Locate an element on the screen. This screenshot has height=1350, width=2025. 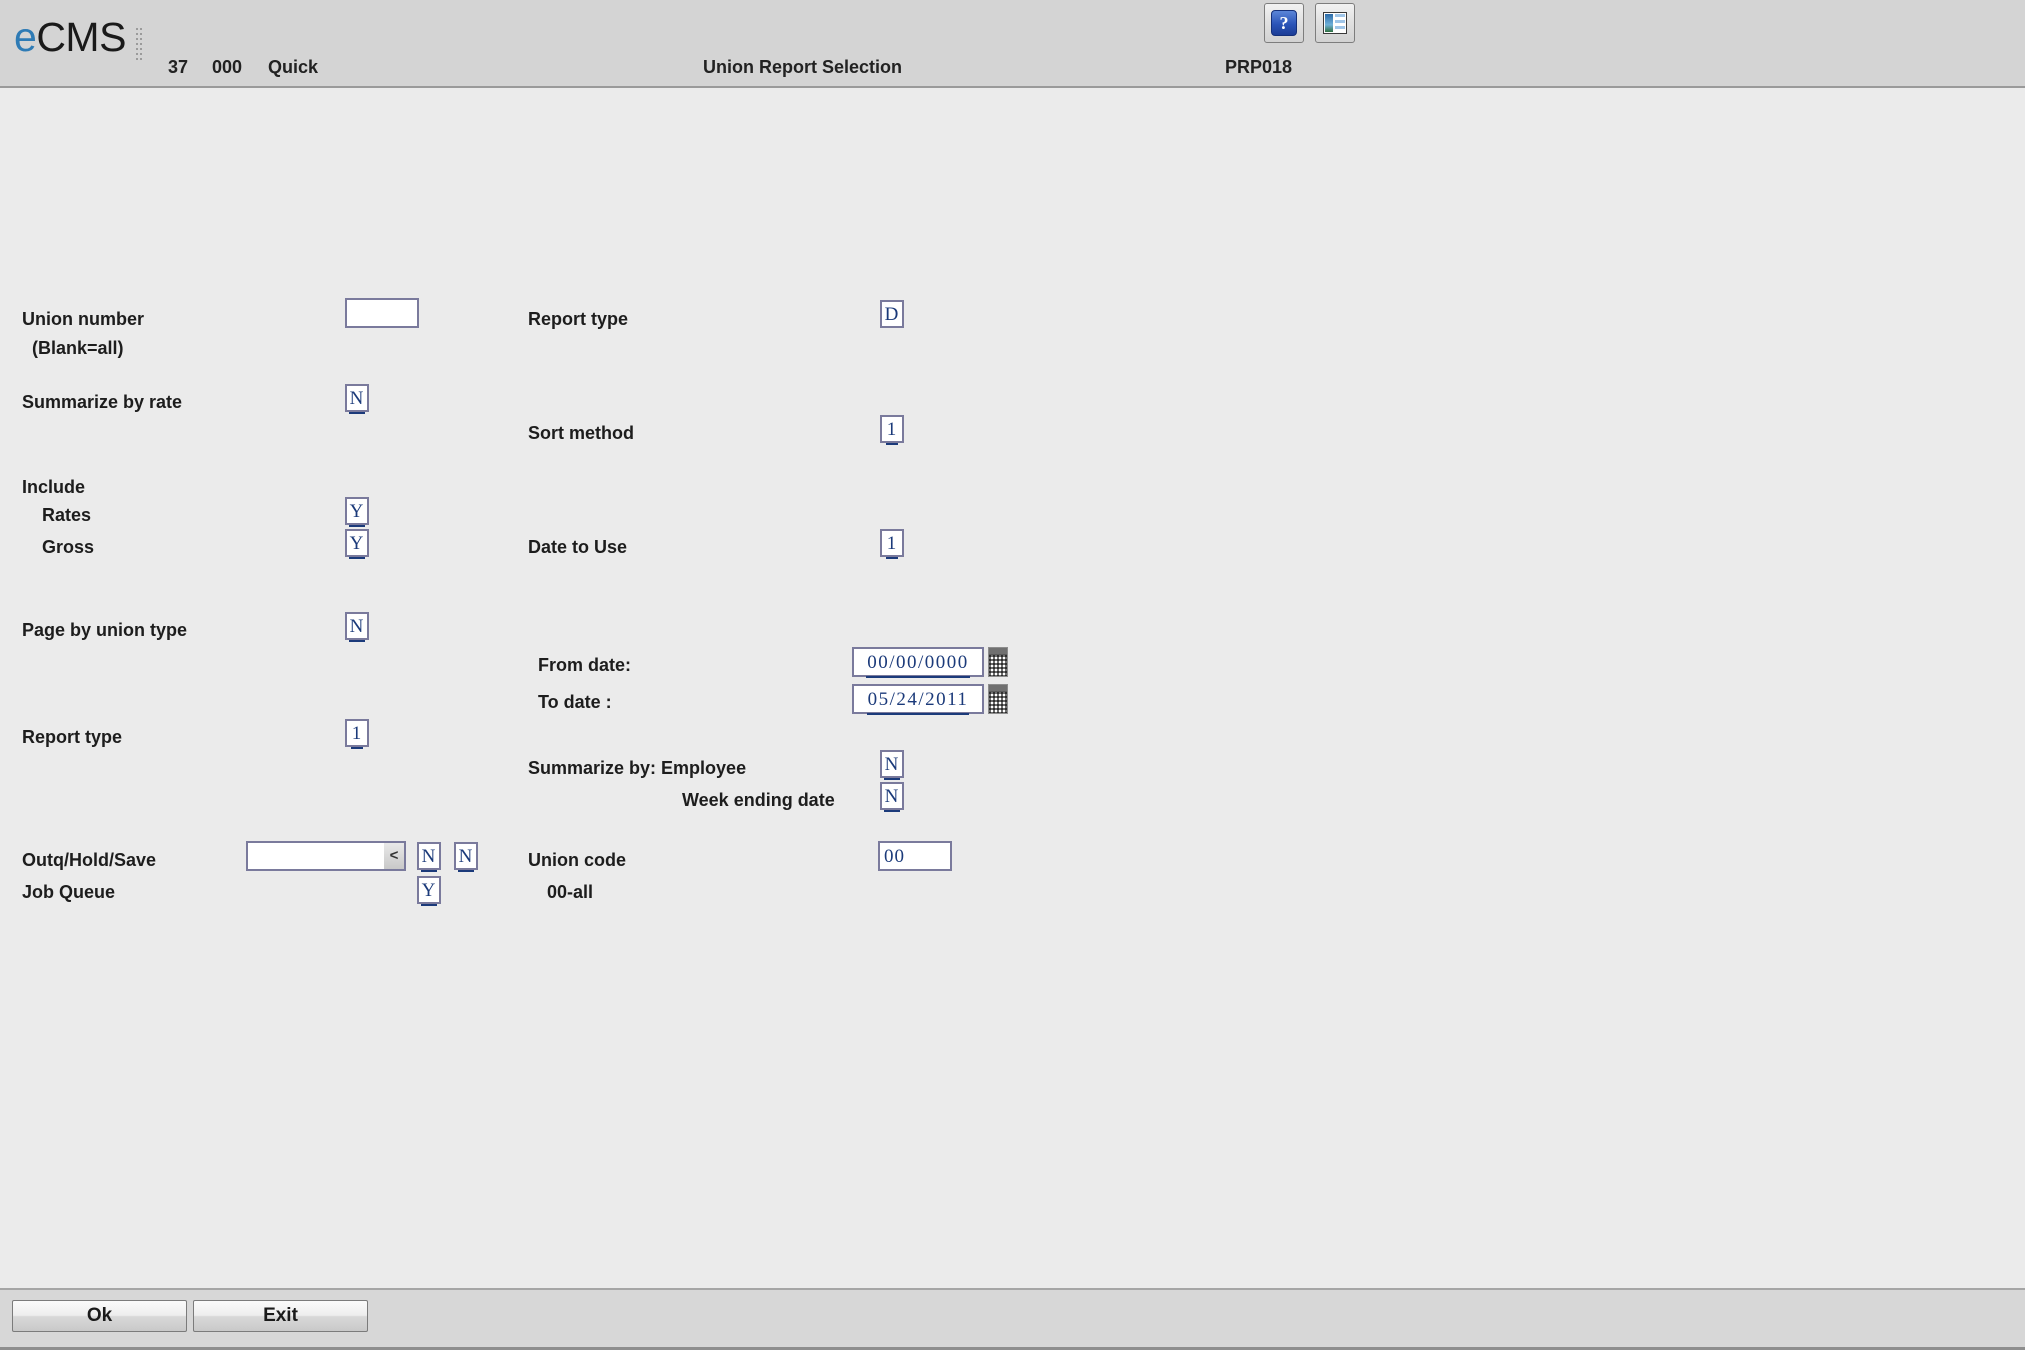
include-group-label: Include is located at coordinates (54, 487).